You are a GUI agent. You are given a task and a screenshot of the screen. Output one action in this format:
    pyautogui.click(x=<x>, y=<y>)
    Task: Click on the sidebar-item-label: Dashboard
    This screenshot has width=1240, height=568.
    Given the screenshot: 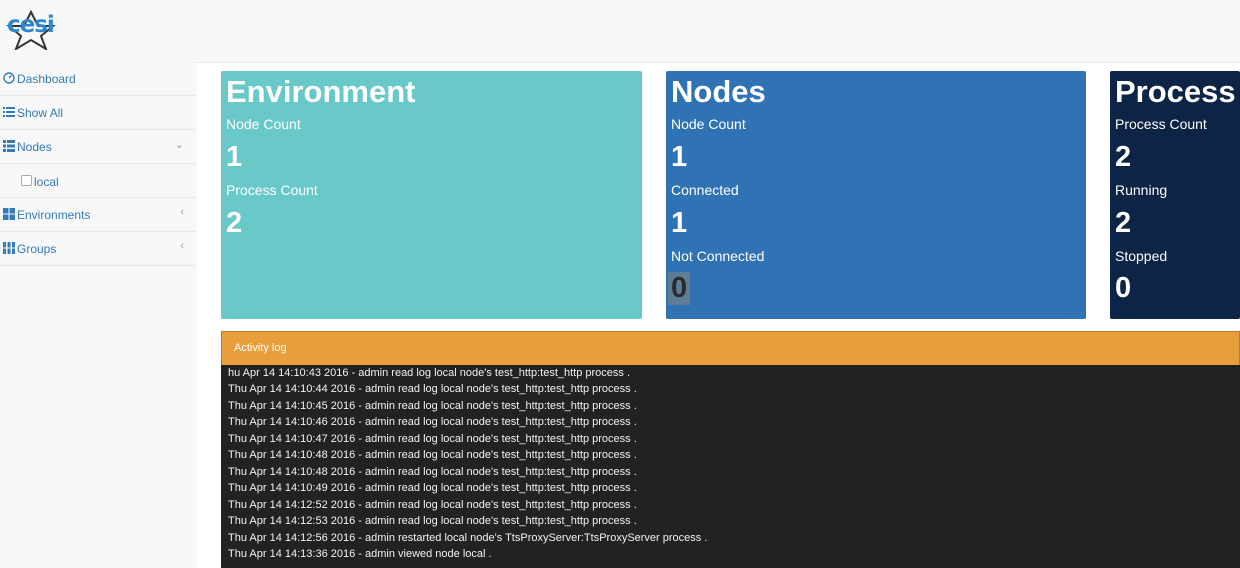 What is the action you would take?
    pyautogui.click(x=46, y=79)
    